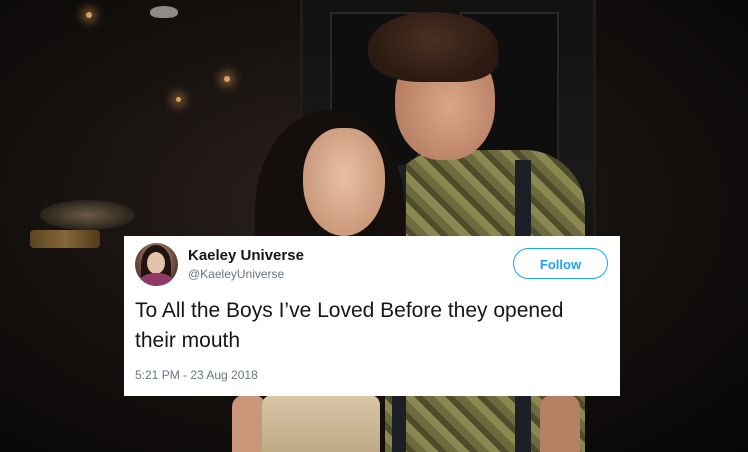 This screenshot has height=452, width=748. Describe the element at coordinates (321, 423) in the screenshot. I see `woman-dress` at that location.